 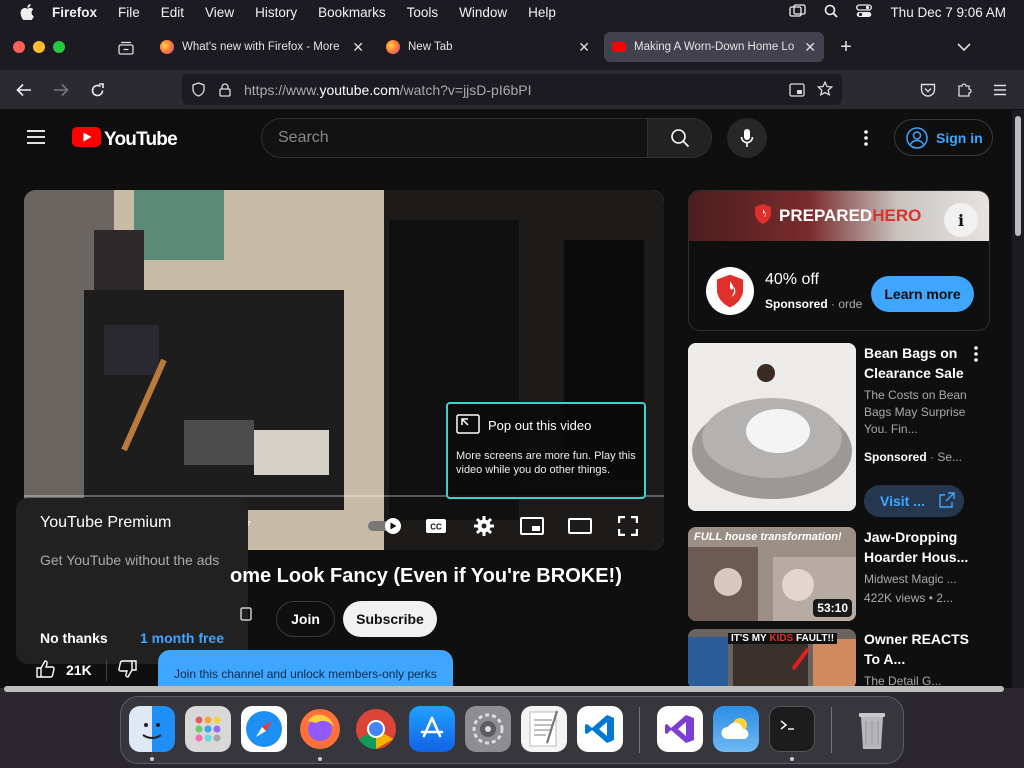 I want to click on spotlight-icon, so click(x=831, y=12).